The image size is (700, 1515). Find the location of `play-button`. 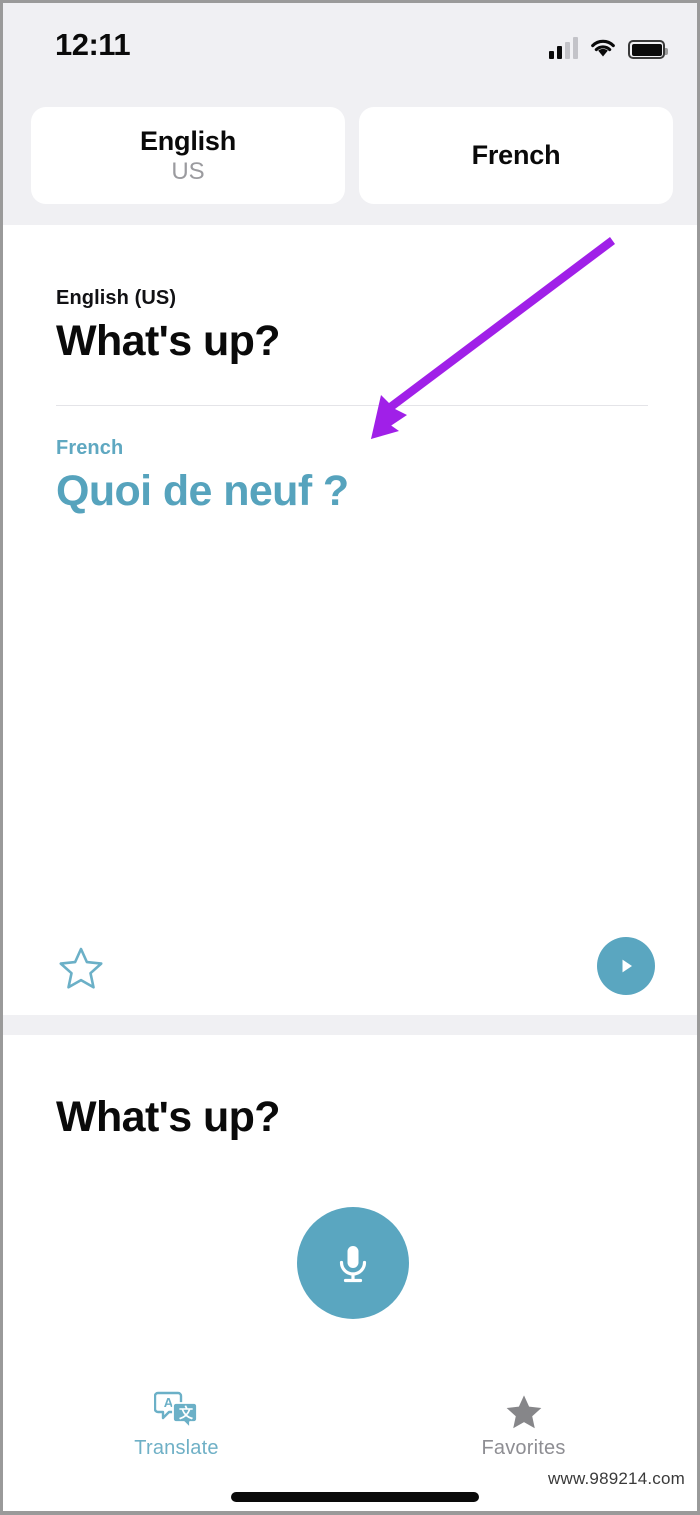

play-button is located at coordinates (626, 966).